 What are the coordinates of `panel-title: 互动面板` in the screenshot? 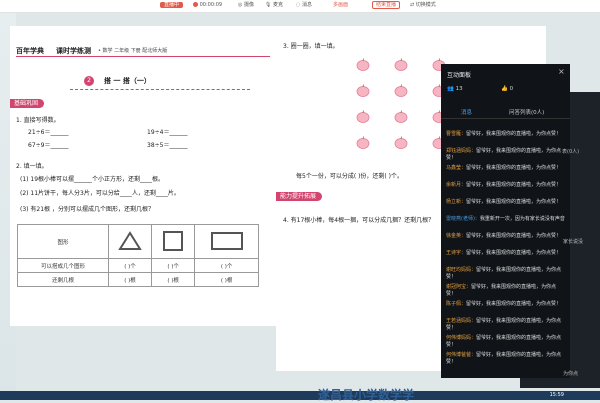 It's located at (459, 75).